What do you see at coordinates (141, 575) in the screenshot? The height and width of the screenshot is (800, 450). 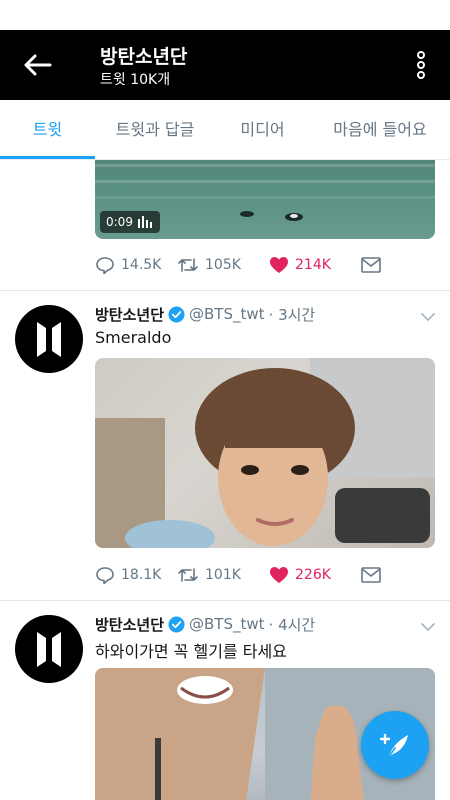 I see `reply-count: 18.1K` at bounding box center [141, 575].